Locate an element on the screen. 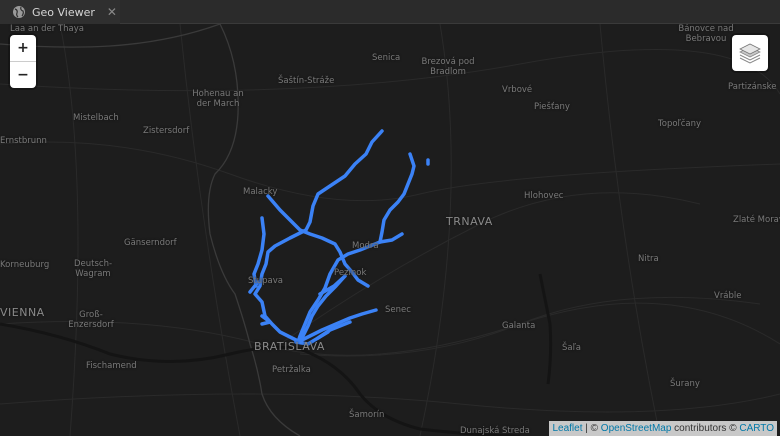  label-dunajska-streda: Dunajská Streda is located at coordinates (495, 431).